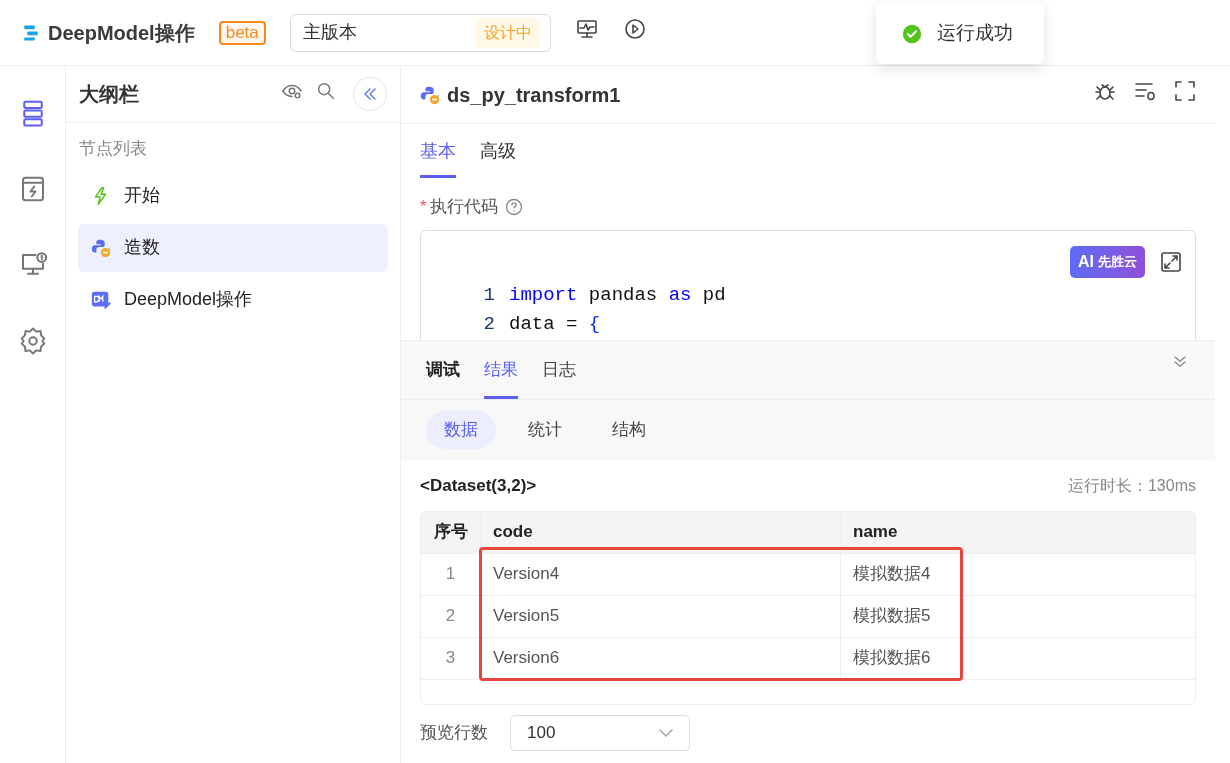 Image resolution: width=1230 pixels, height=763 pixels. Describe the element at coordinates (451, 574) in the screenshot. I see `table-cell: 1` at that location.